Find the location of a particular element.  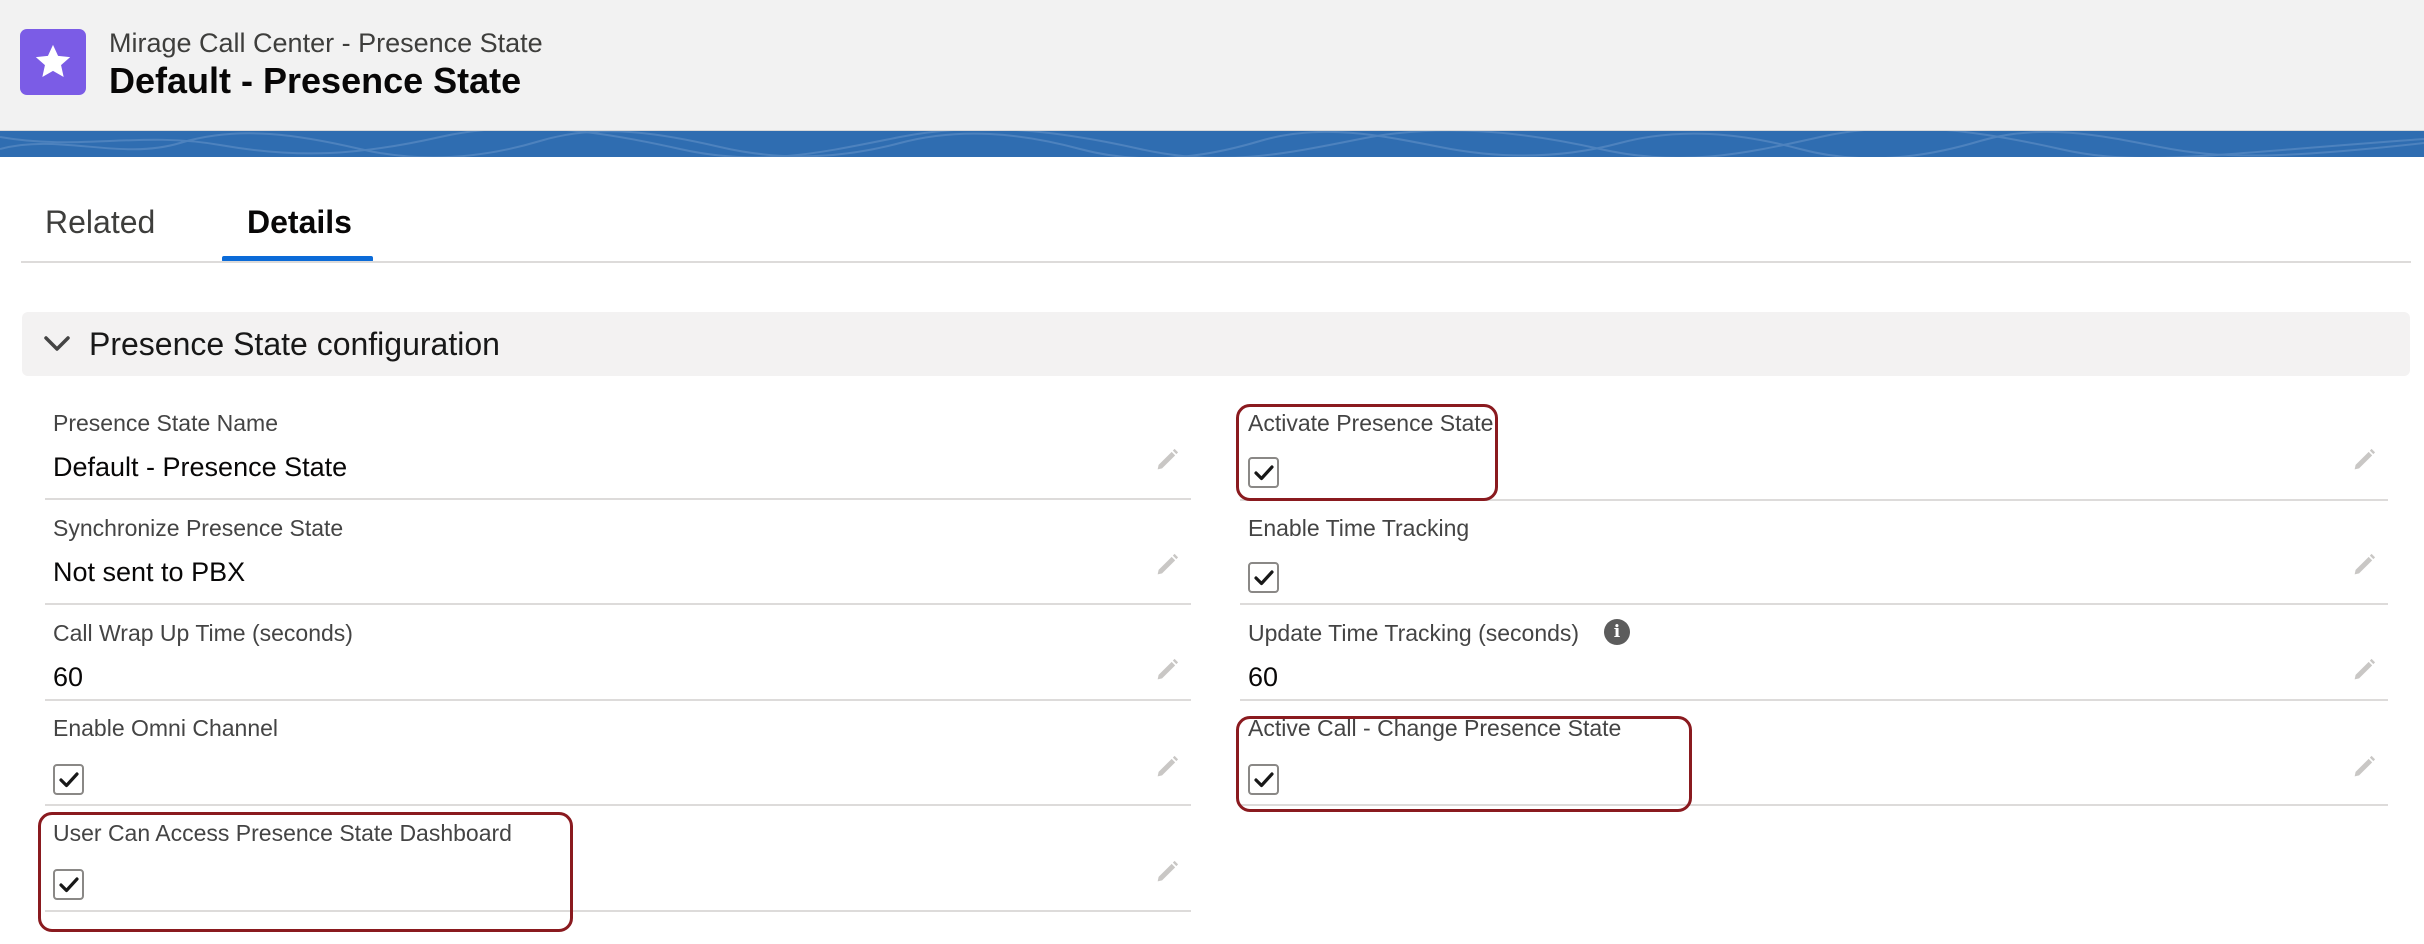

field-activate-presence-state: Activate Presence State is located at coordinates (1814, 450).